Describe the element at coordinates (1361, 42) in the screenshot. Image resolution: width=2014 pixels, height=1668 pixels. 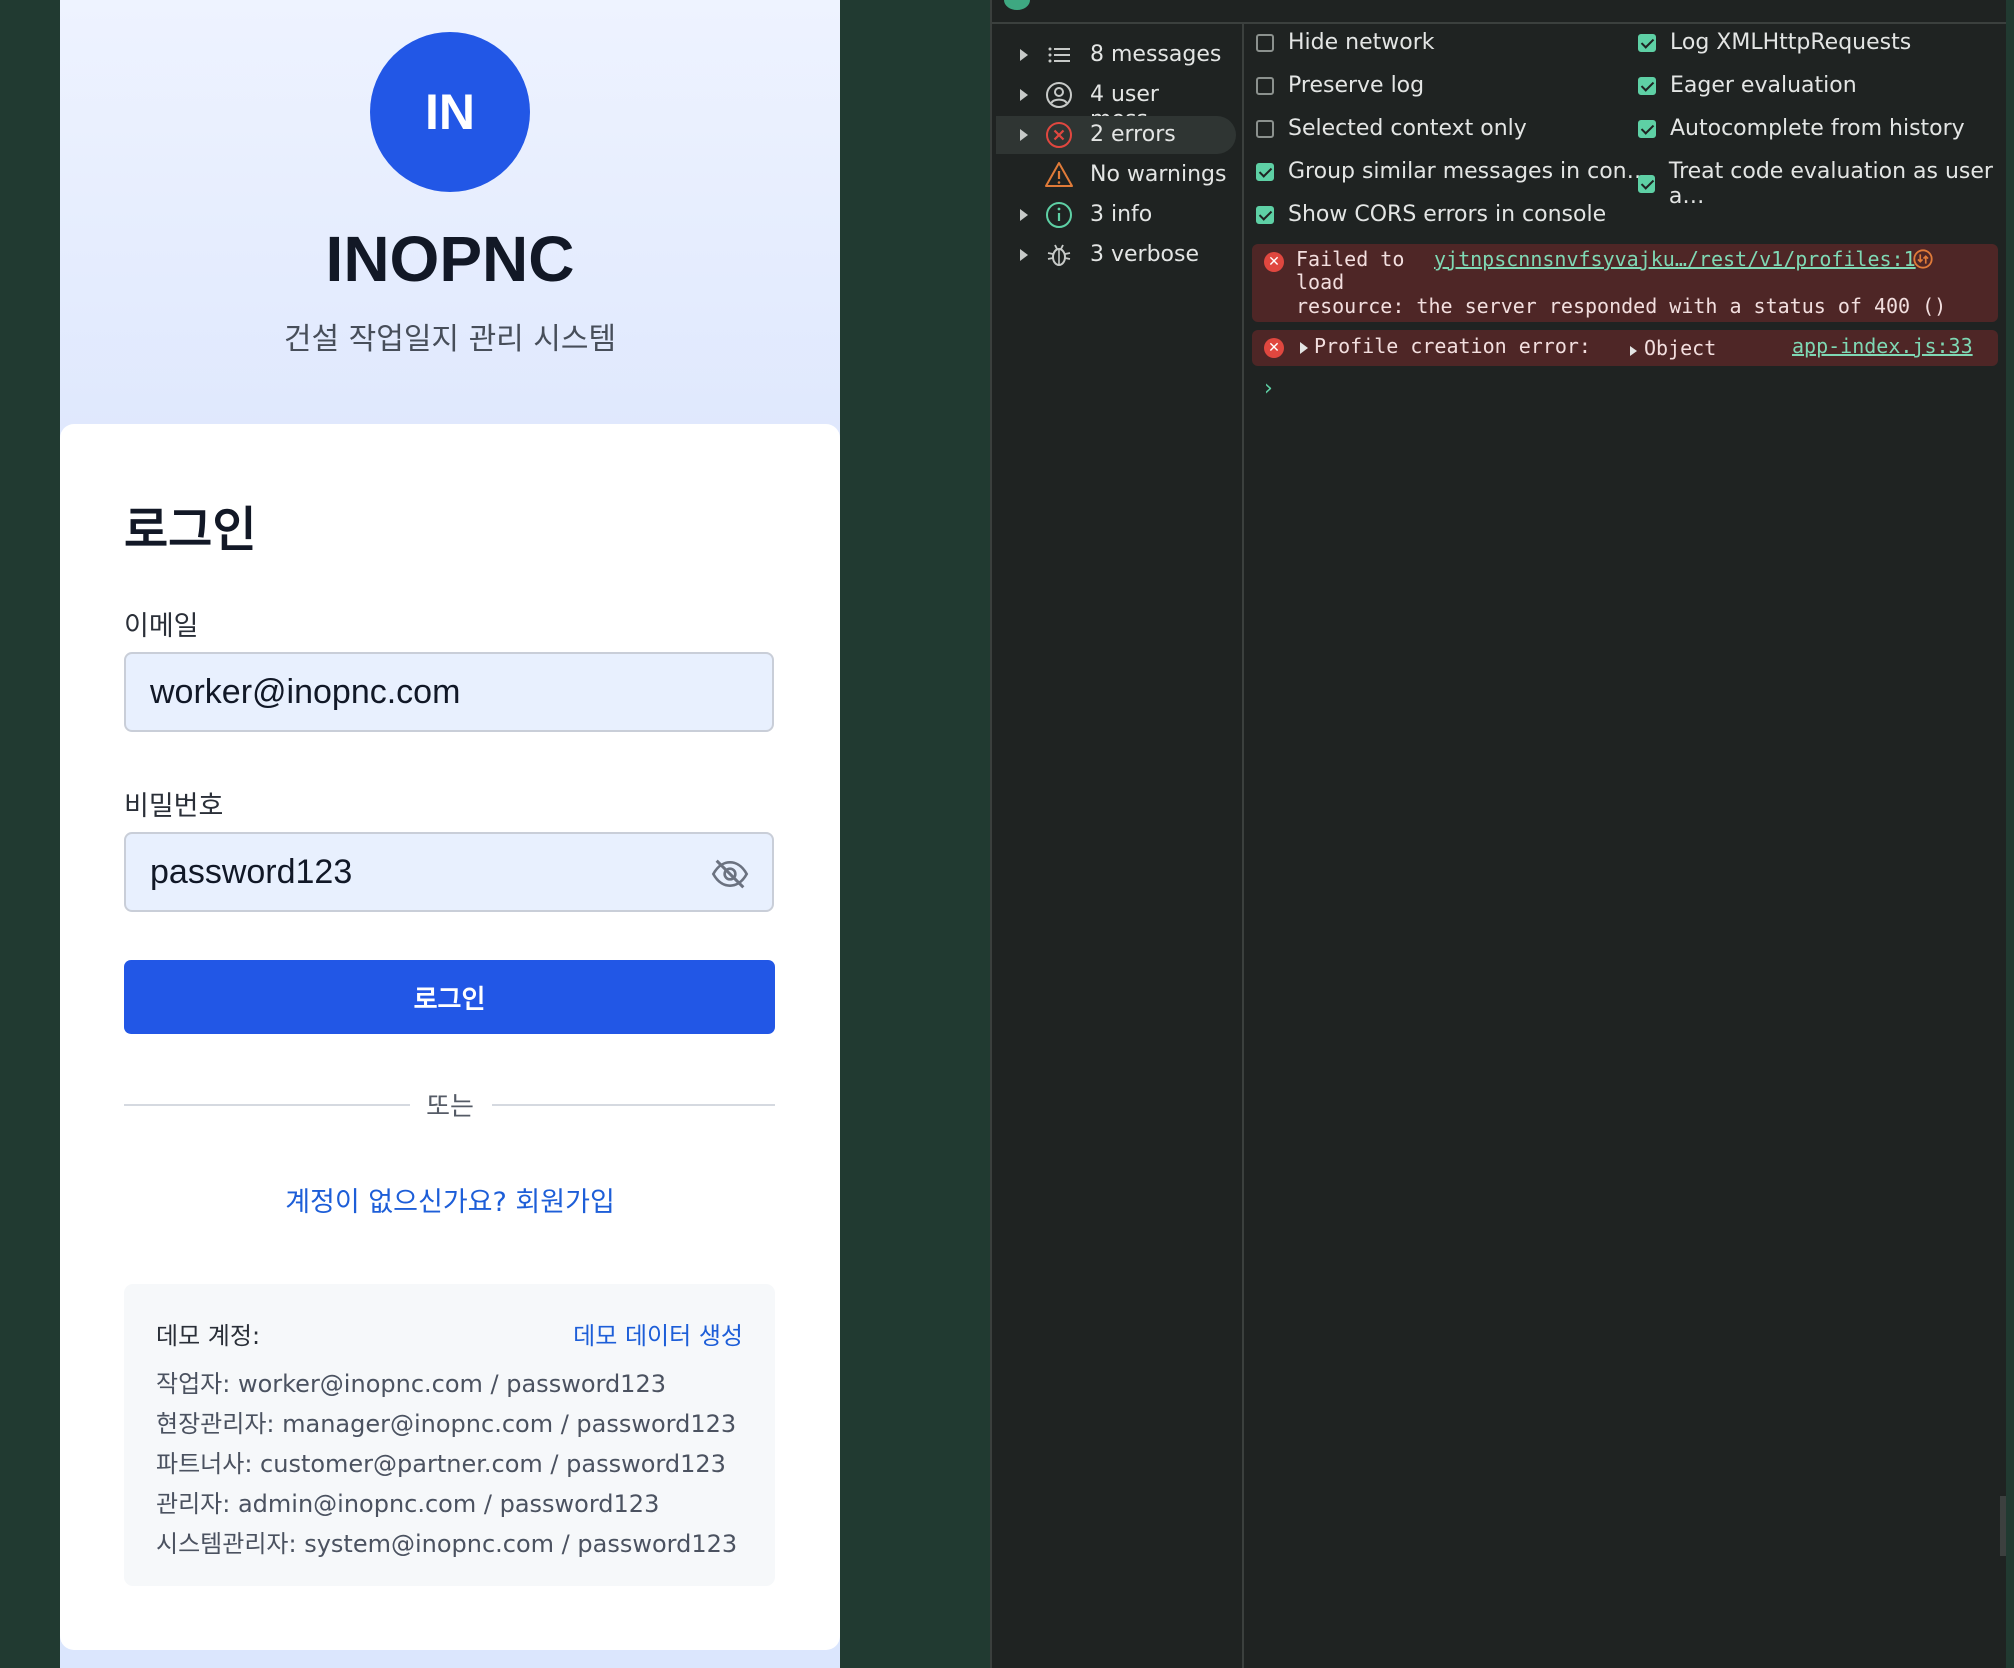
I see `setting-label: Hide network` at that location.